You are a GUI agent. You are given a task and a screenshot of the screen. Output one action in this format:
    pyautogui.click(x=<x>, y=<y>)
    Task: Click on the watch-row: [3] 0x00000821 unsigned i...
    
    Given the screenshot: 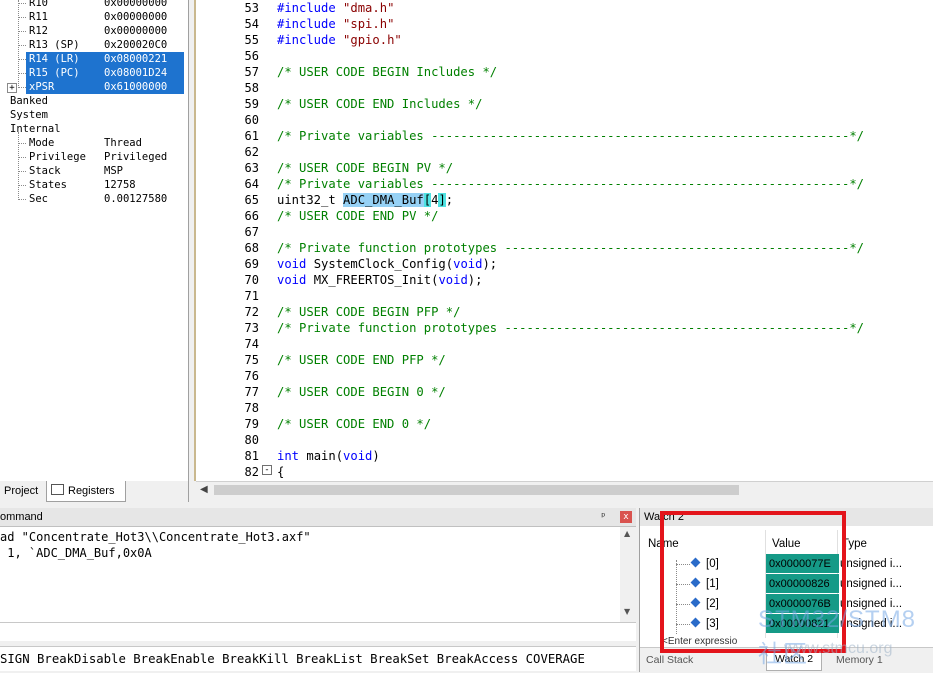 What is the action you would take?
    pyautogui.click(x=786, y=624)
    